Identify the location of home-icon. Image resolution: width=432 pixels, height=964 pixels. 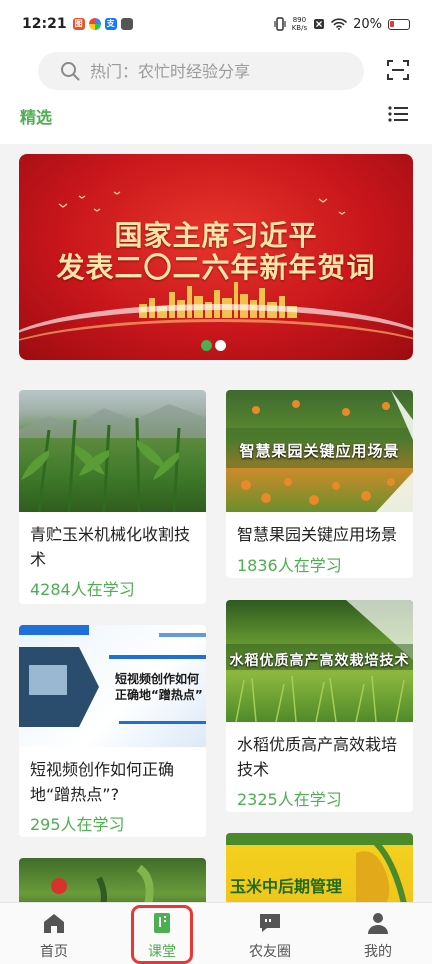
(54, 923).